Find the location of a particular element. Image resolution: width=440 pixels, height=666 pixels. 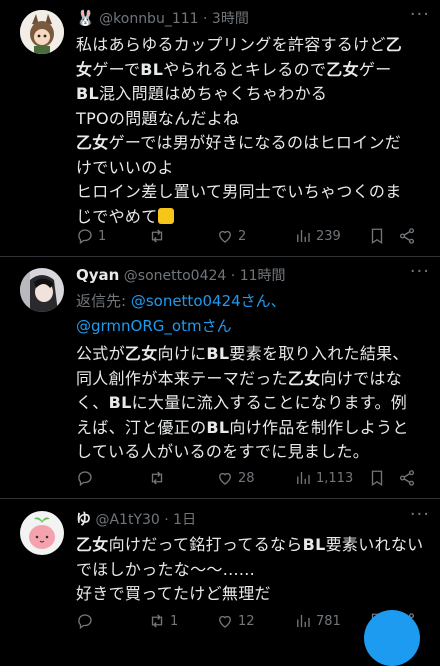

like-button: 2 is located at coordinates (231, 236).